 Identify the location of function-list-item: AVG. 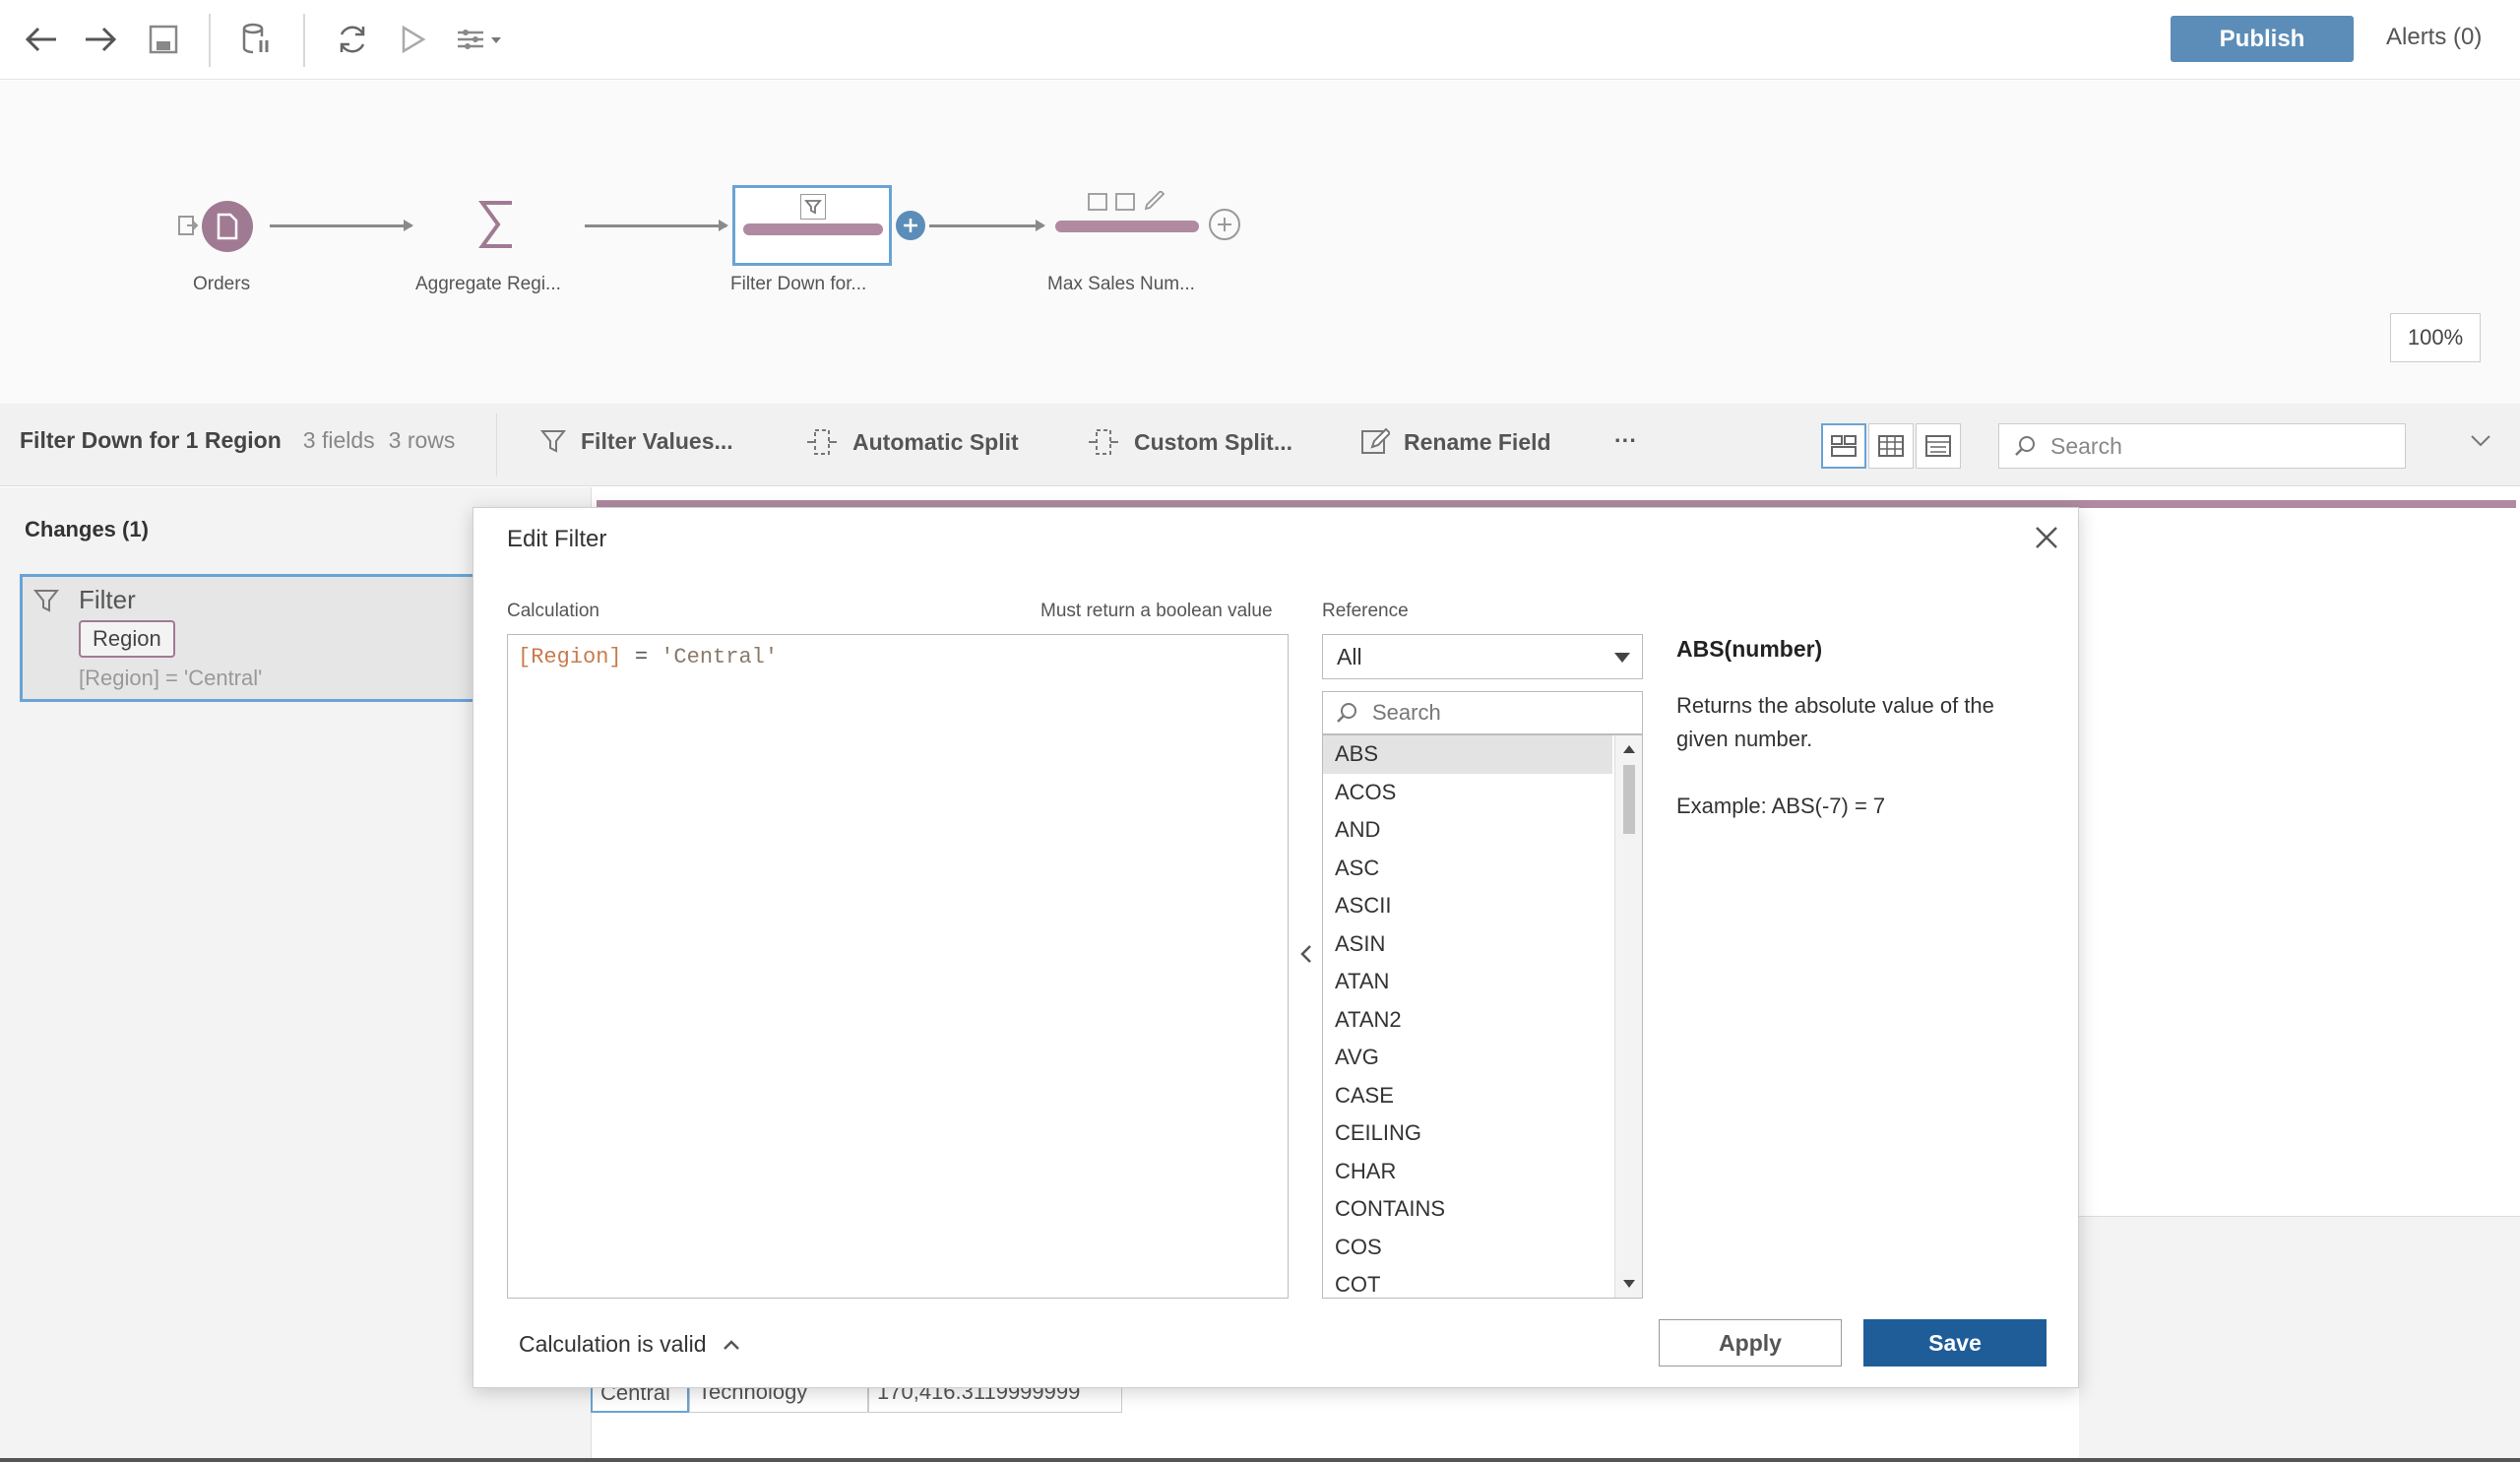
(1467, 1058).